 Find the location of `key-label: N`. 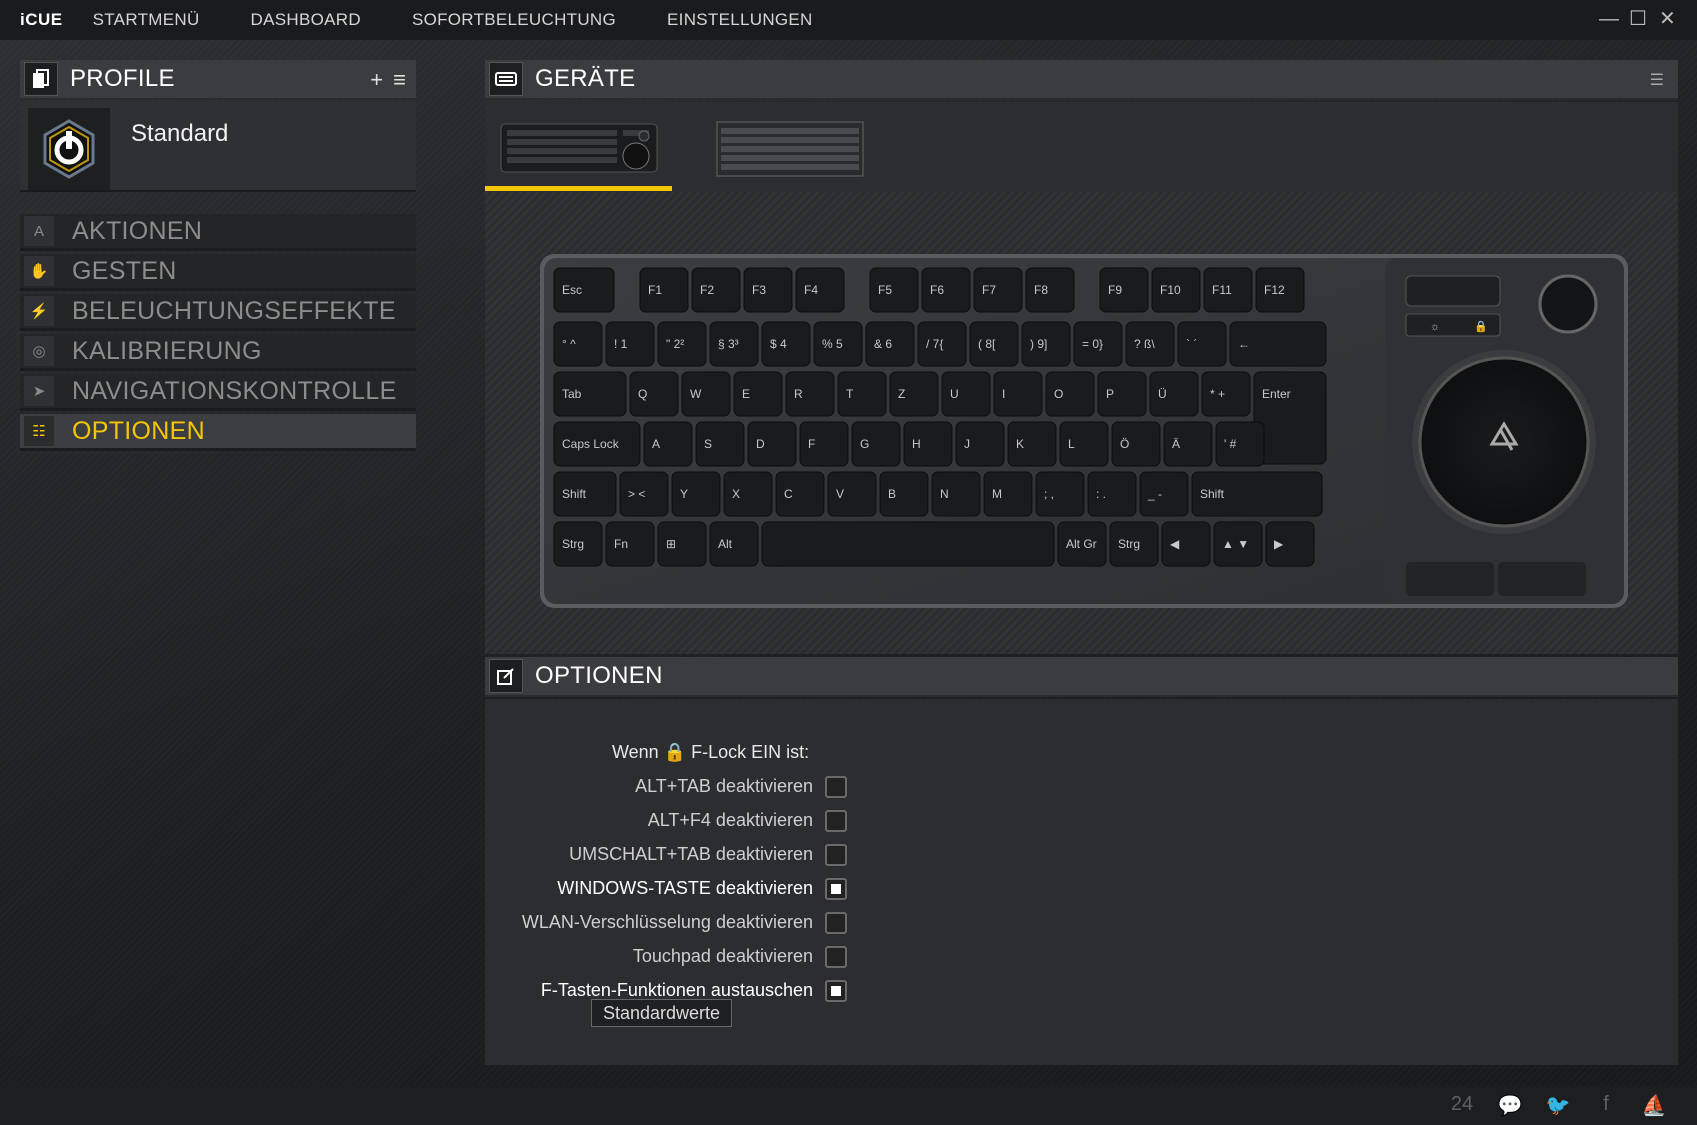

key-label: N is located at coordinates (944, 494).